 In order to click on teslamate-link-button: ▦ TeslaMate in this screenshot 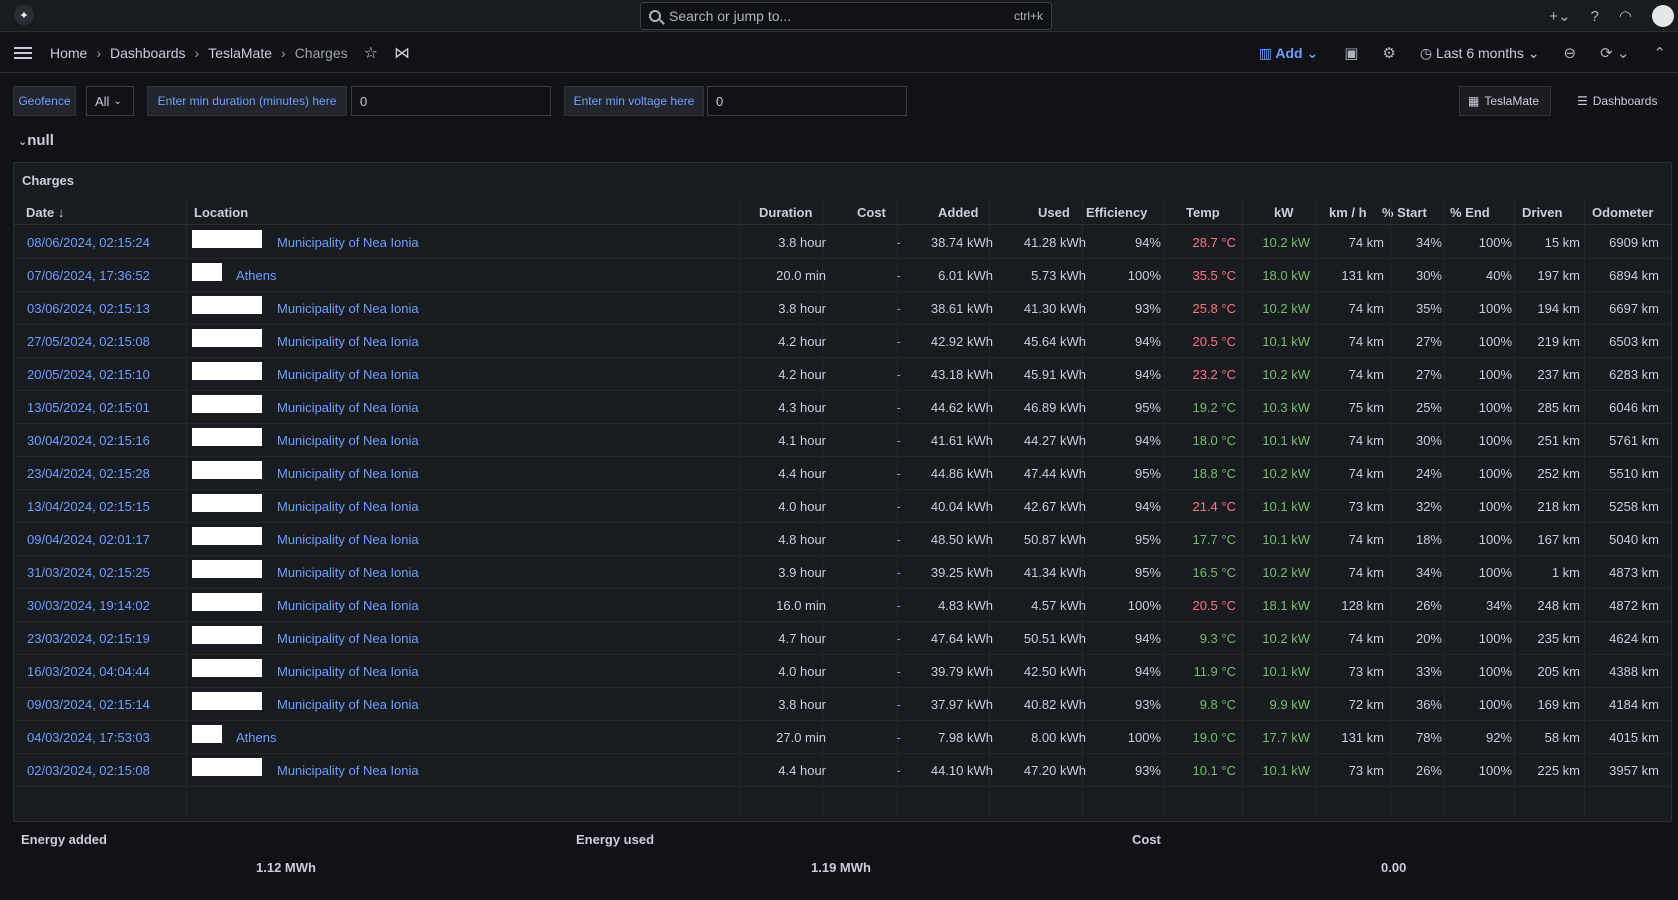, I will do `click(1505, 101)`.